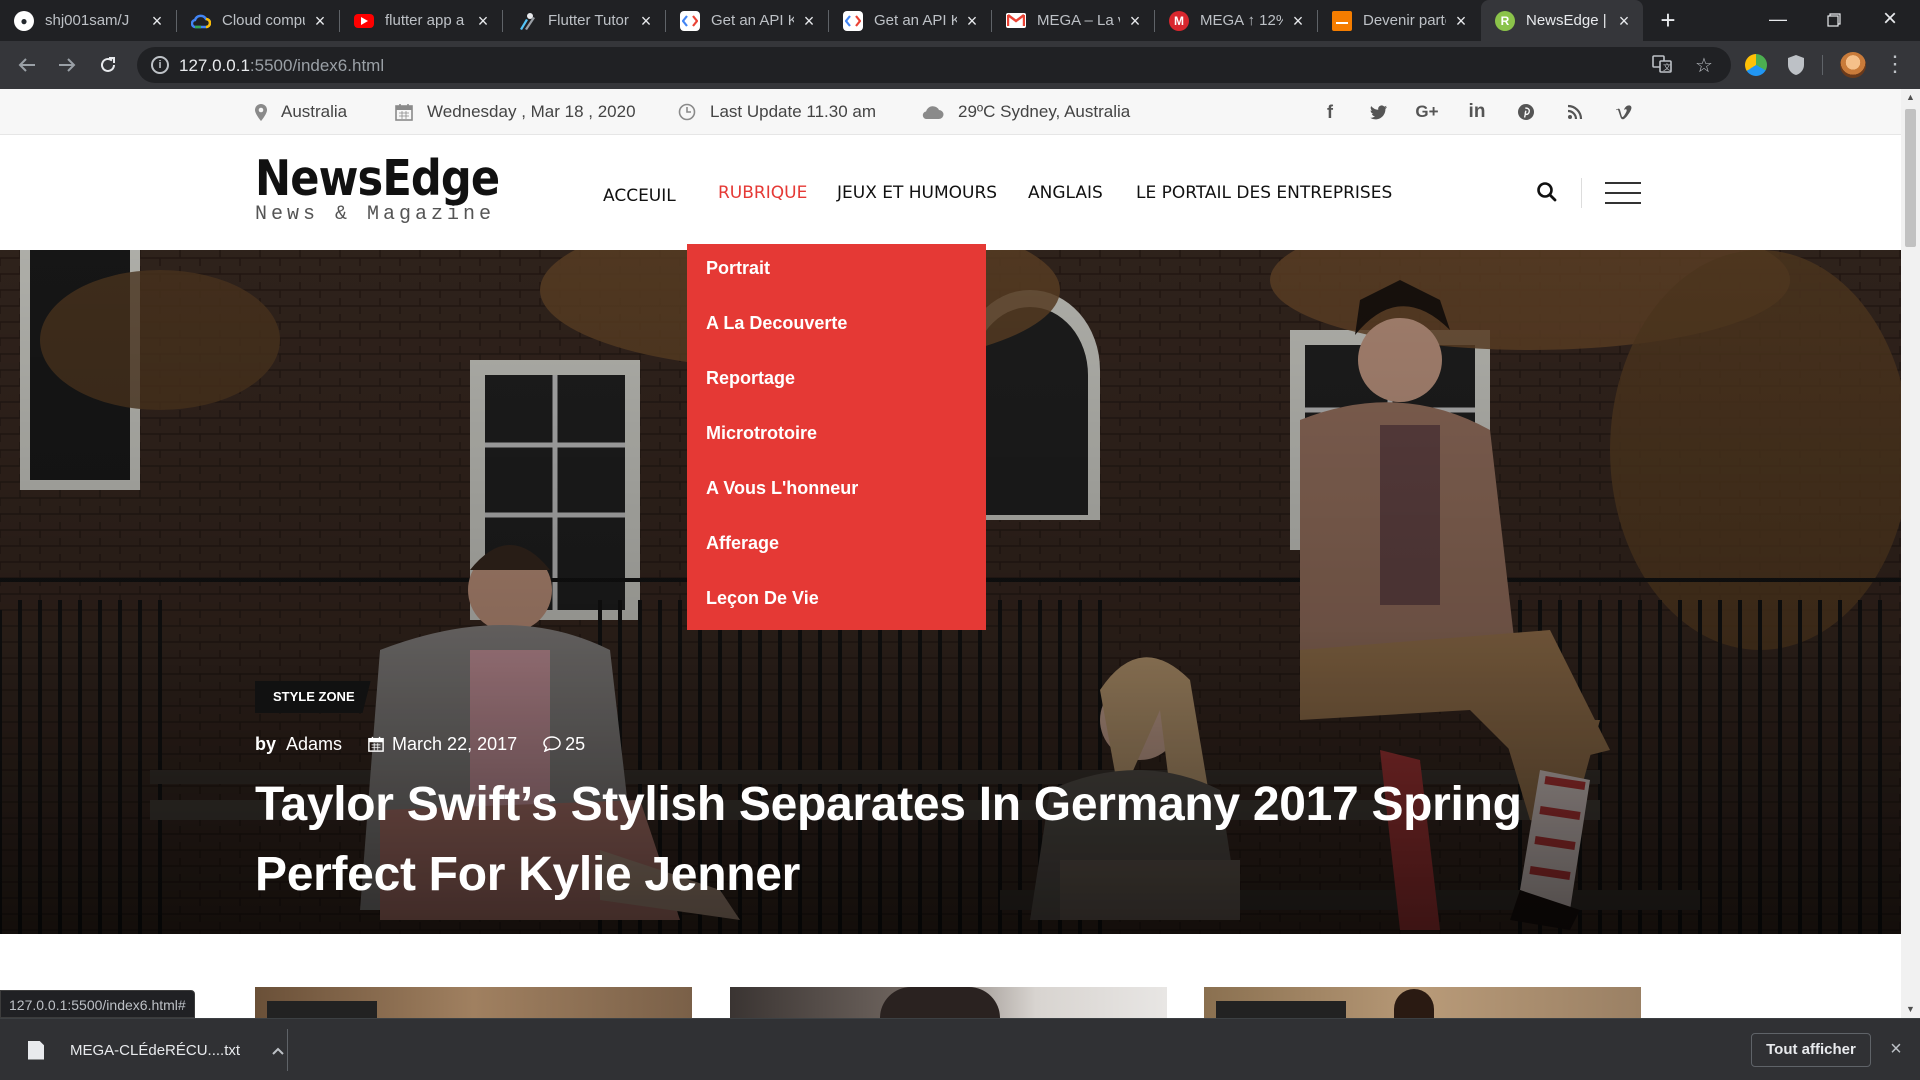  What do you see at coordinates (1624, 112) in the screenshot?
I see `vimeo-icon` at bounding box center [1624, 112].